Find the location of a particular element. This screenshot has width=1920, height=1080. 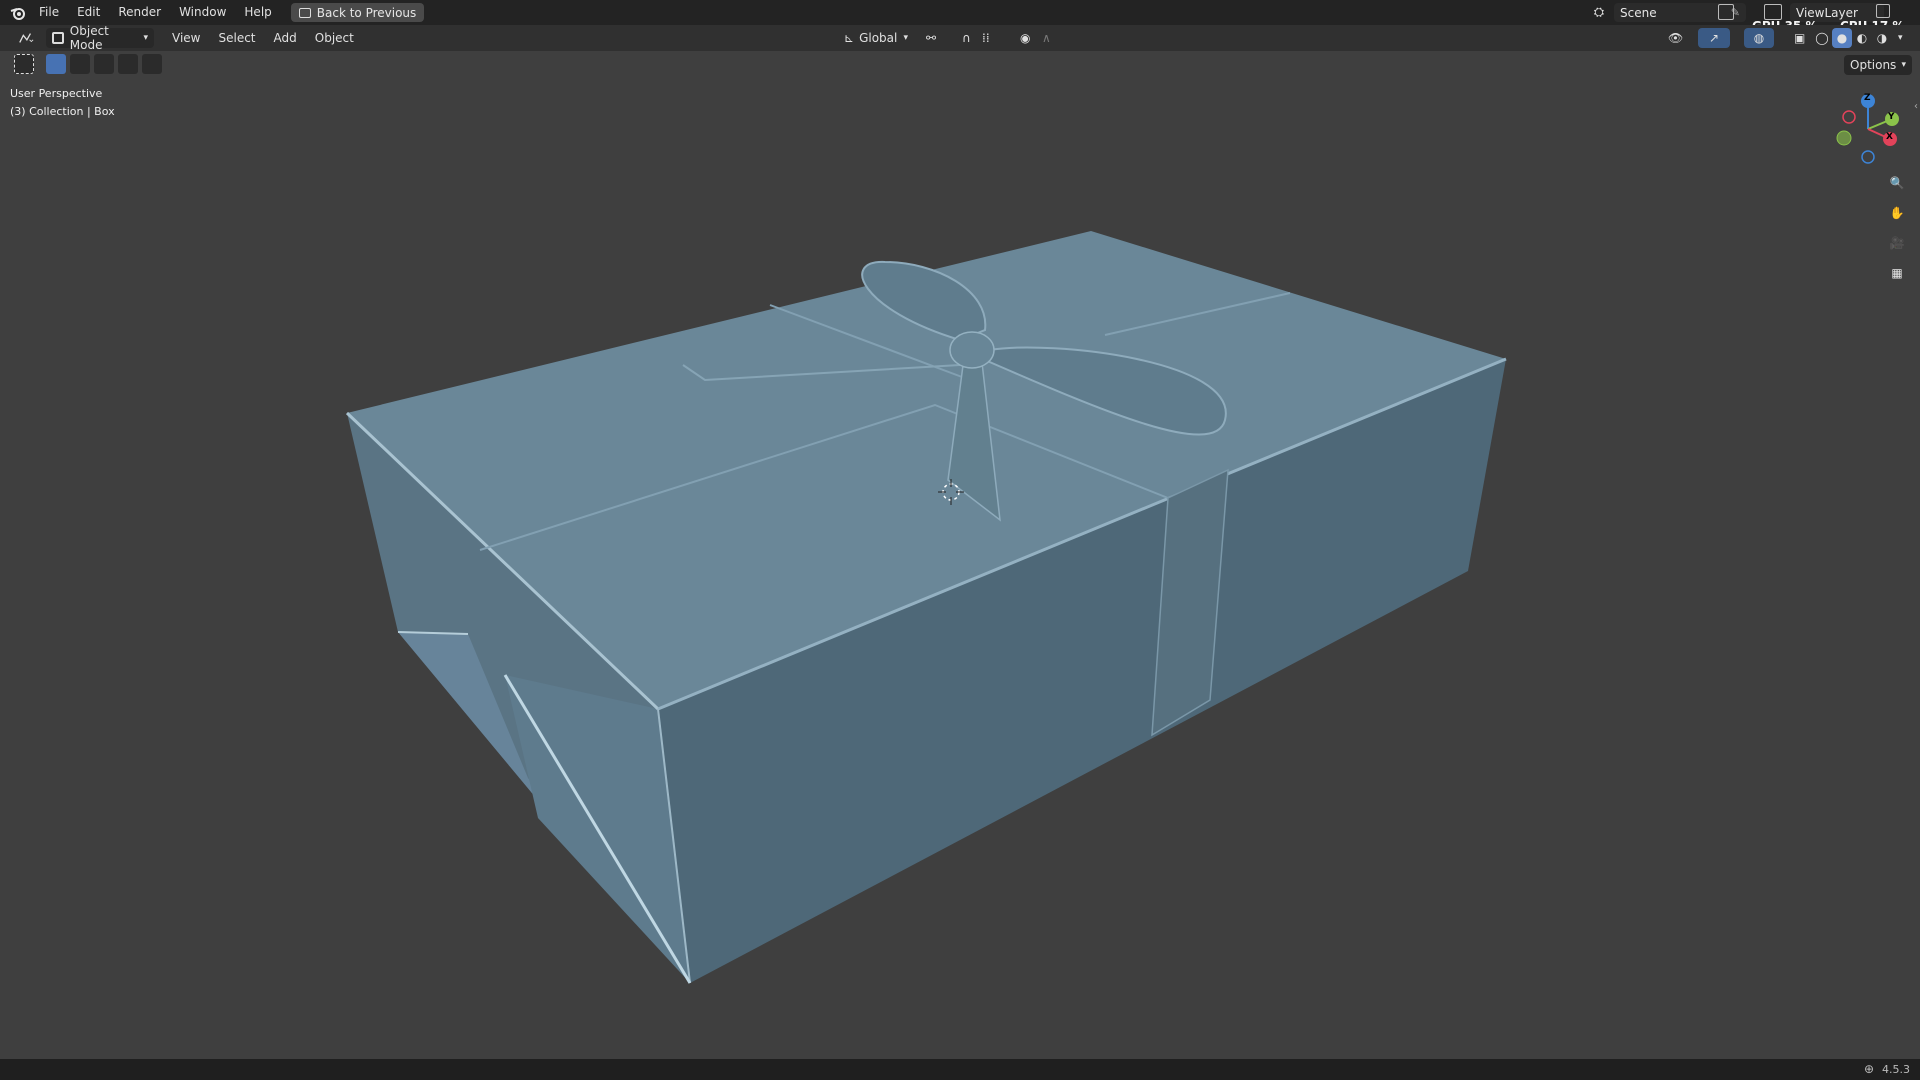

view-layer-icon is located at coordinates (1773, 12).